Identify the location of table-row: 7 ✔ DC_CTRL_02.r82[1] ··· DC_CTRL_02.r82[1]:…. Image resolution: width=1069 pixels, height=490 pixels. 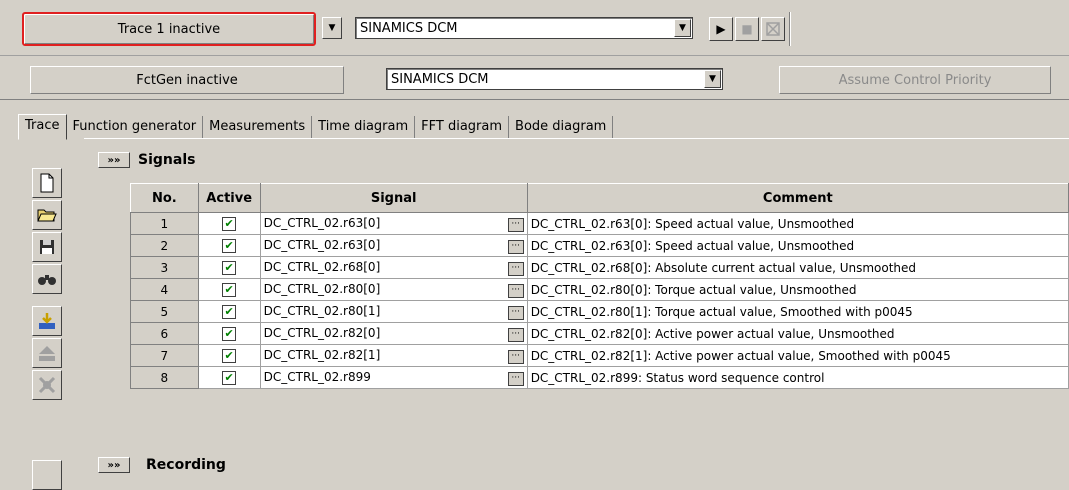
(599, 355).